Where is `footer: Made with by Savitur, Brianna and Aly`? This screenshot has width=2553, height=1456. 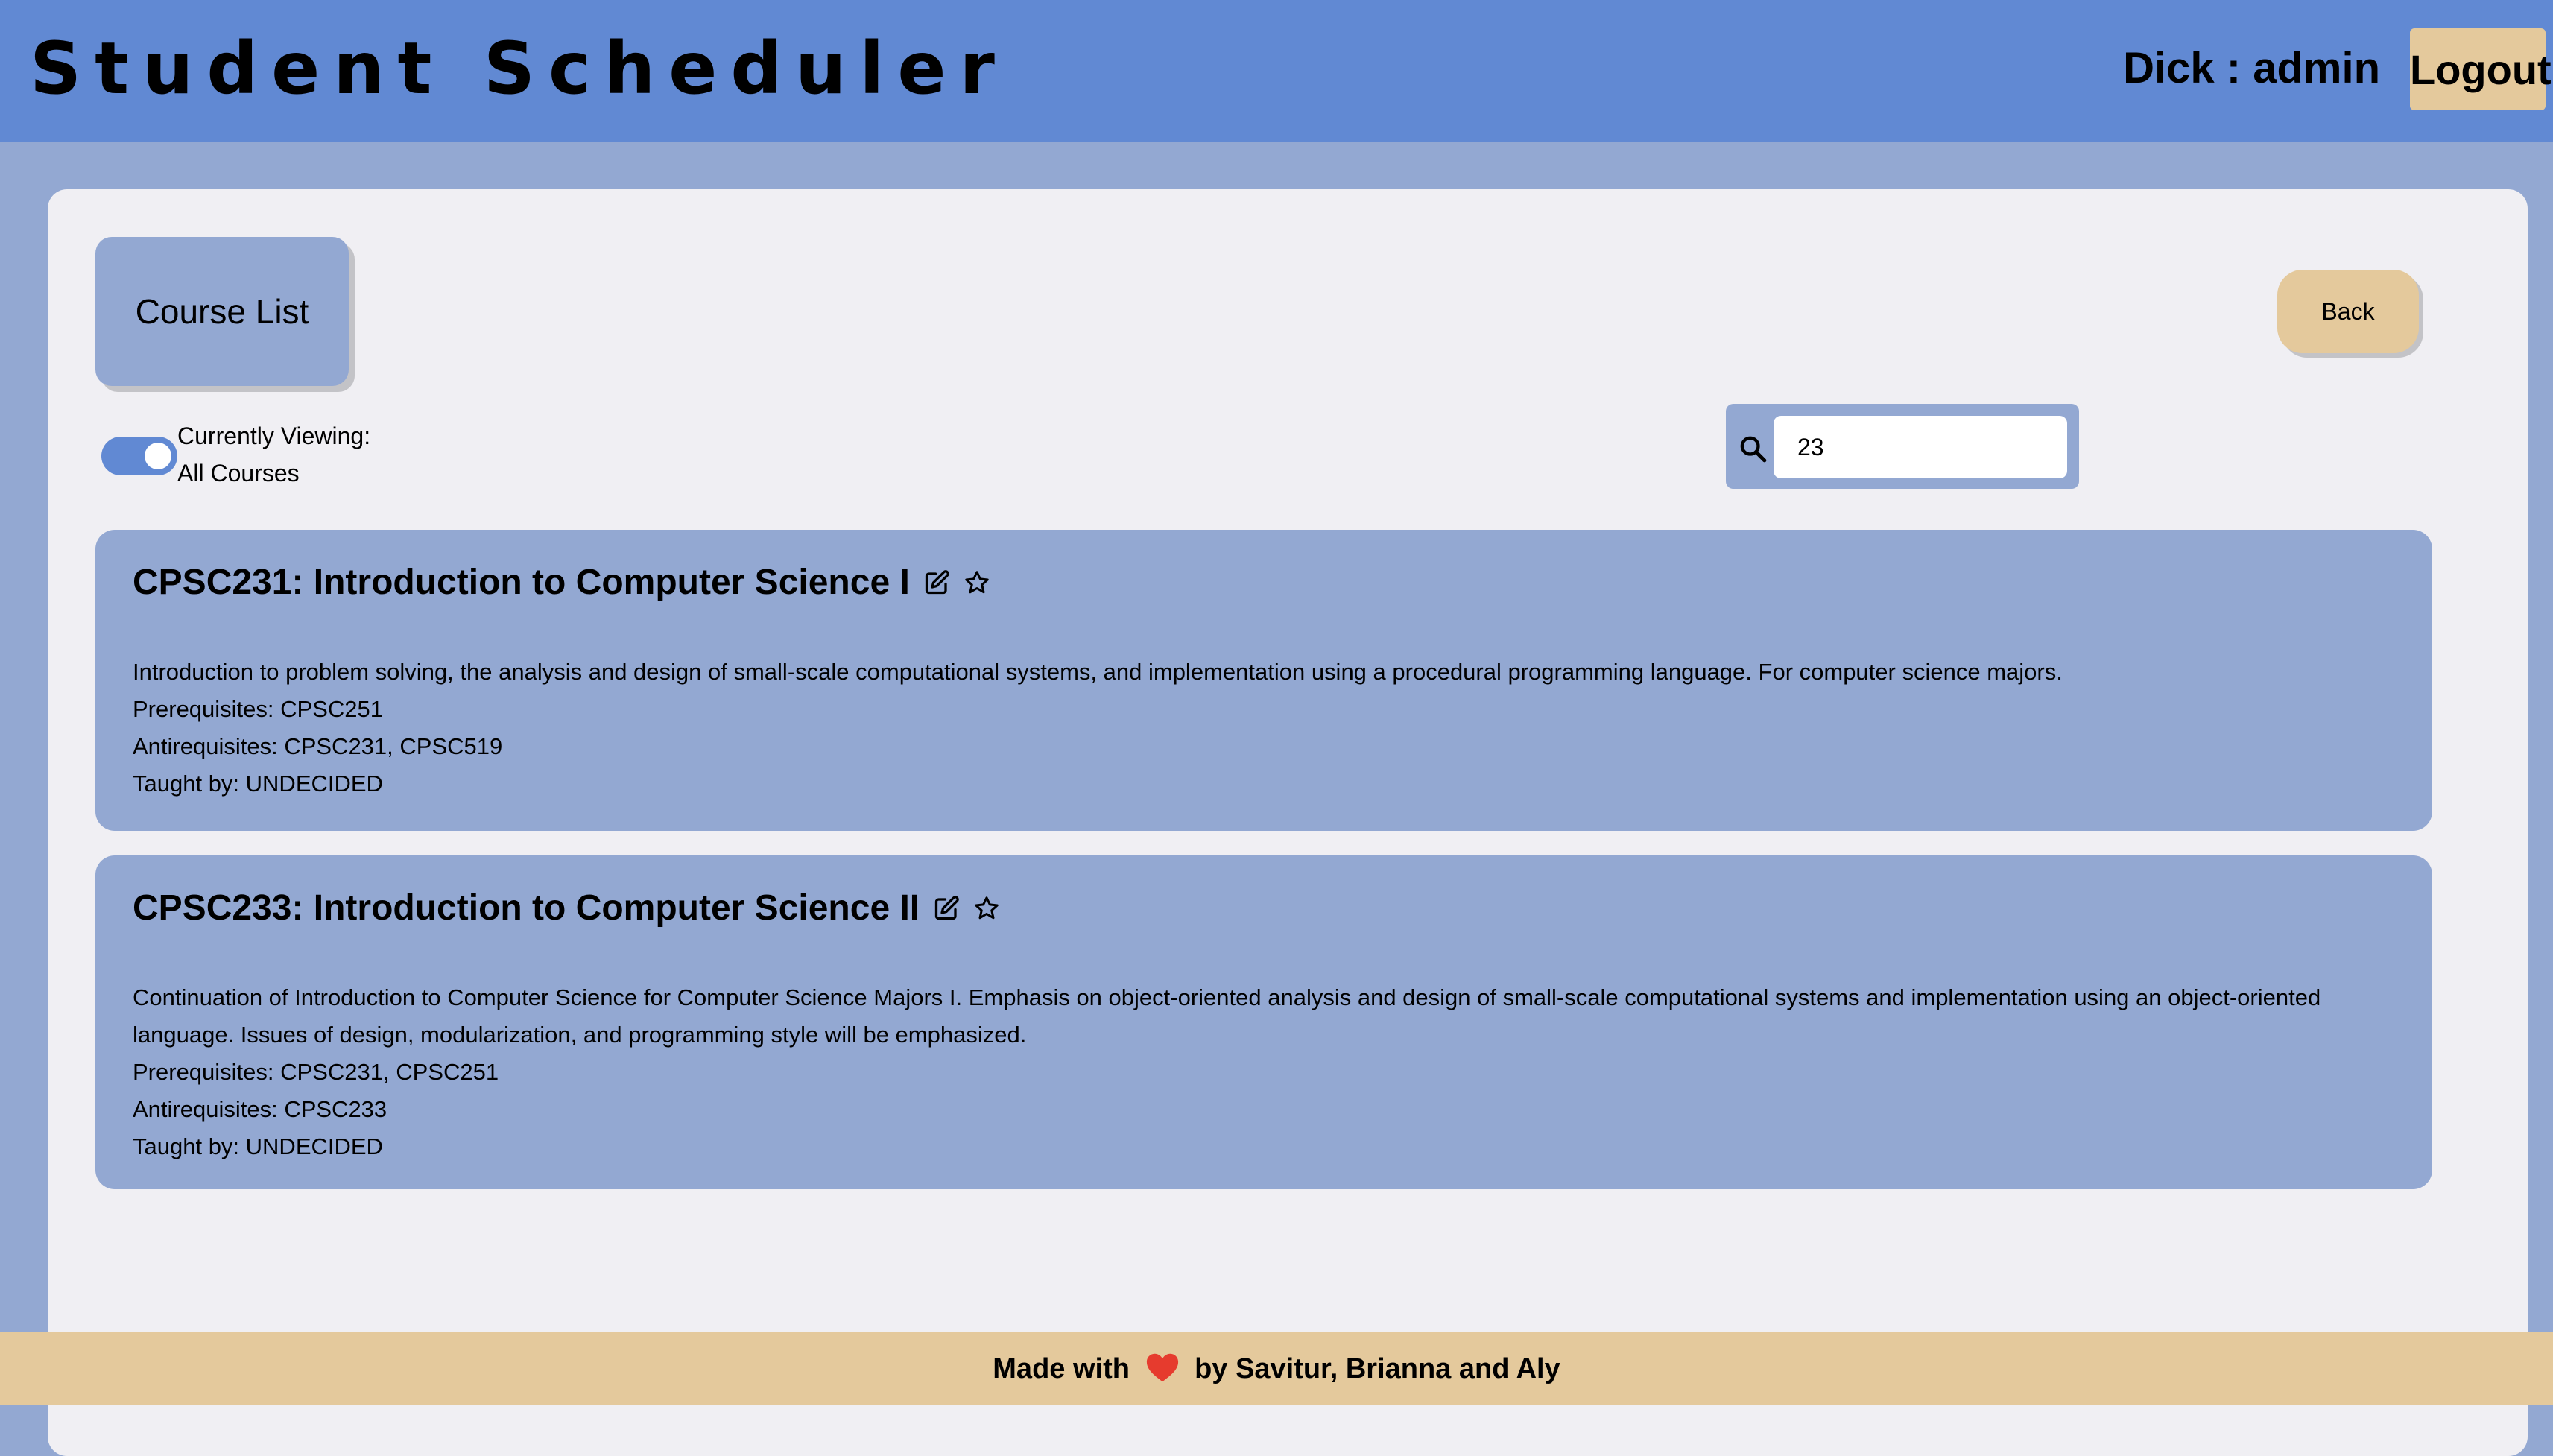
footer: Made with by Savitur, Brianna and Aly is located at coordinates (1277, 1368).